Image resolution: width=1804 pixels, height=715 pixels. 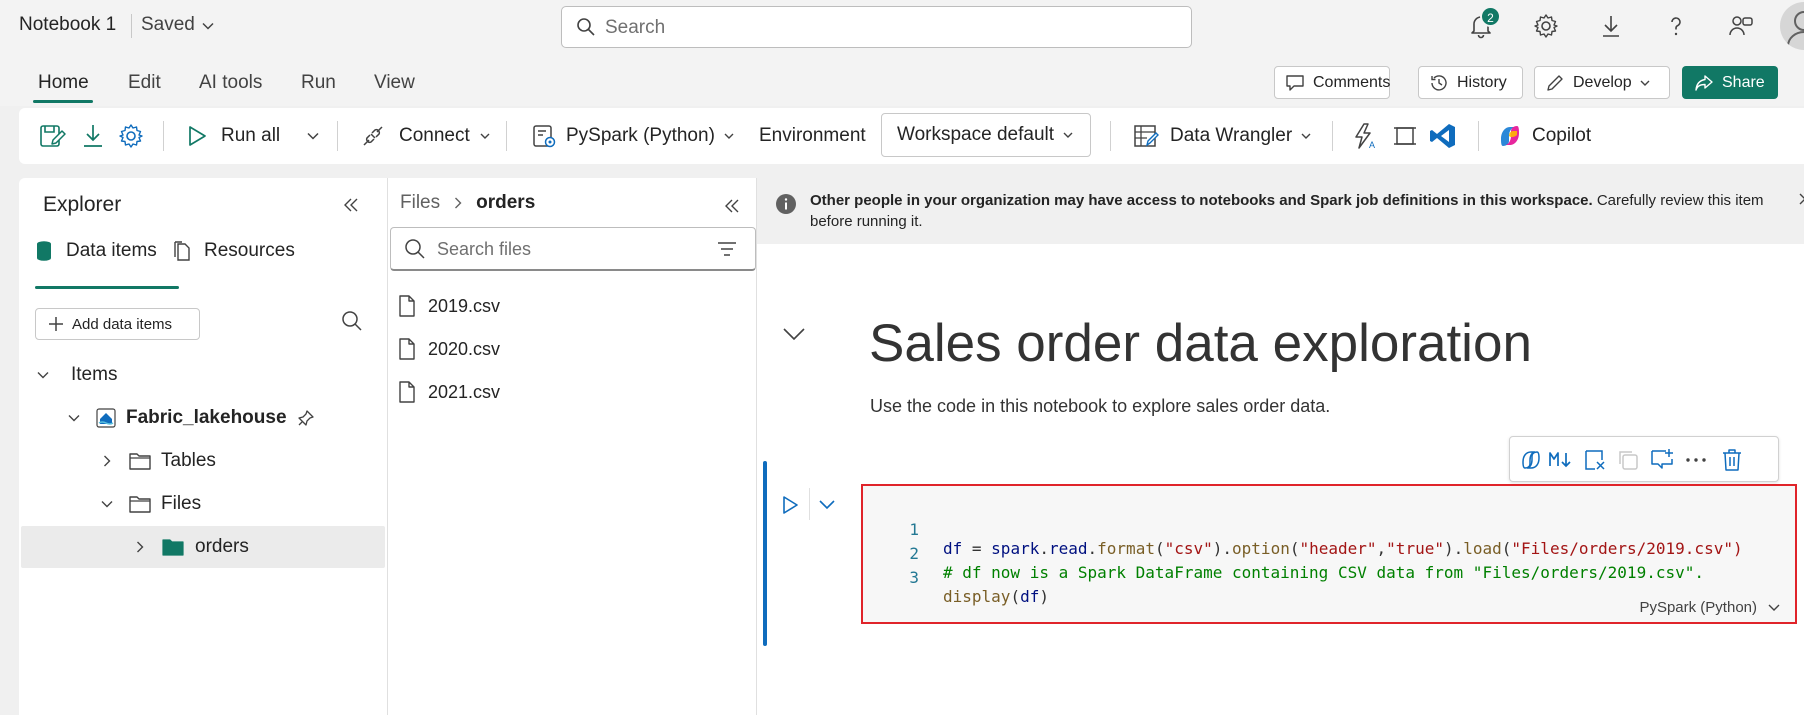 I want to click on copilot-button: Copilot, so click(x=1544, y=136).